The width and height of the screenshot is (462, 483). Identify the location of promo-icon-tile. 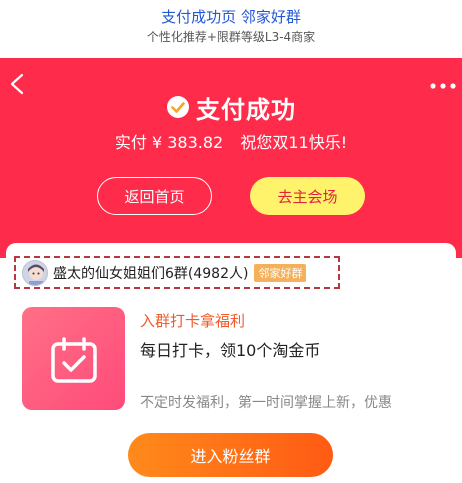
(73, 358).